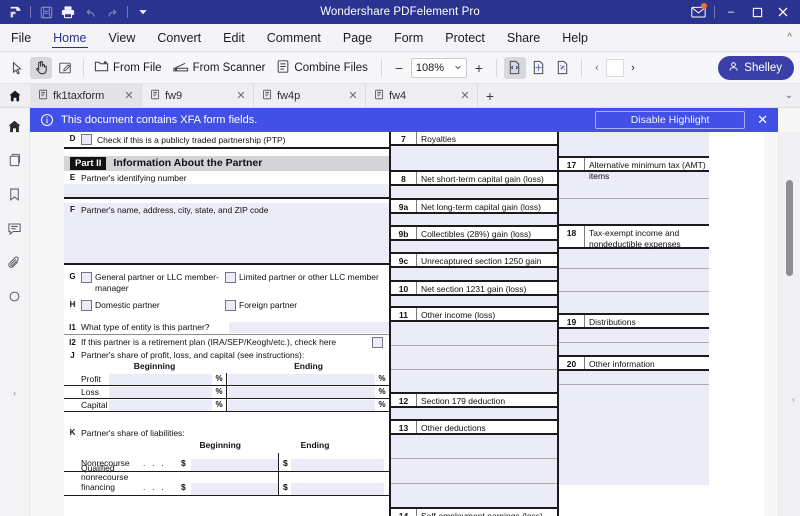 The width and height of the screenshot is (800, 516). I want to click on field-line-20a, so click(634, 378).